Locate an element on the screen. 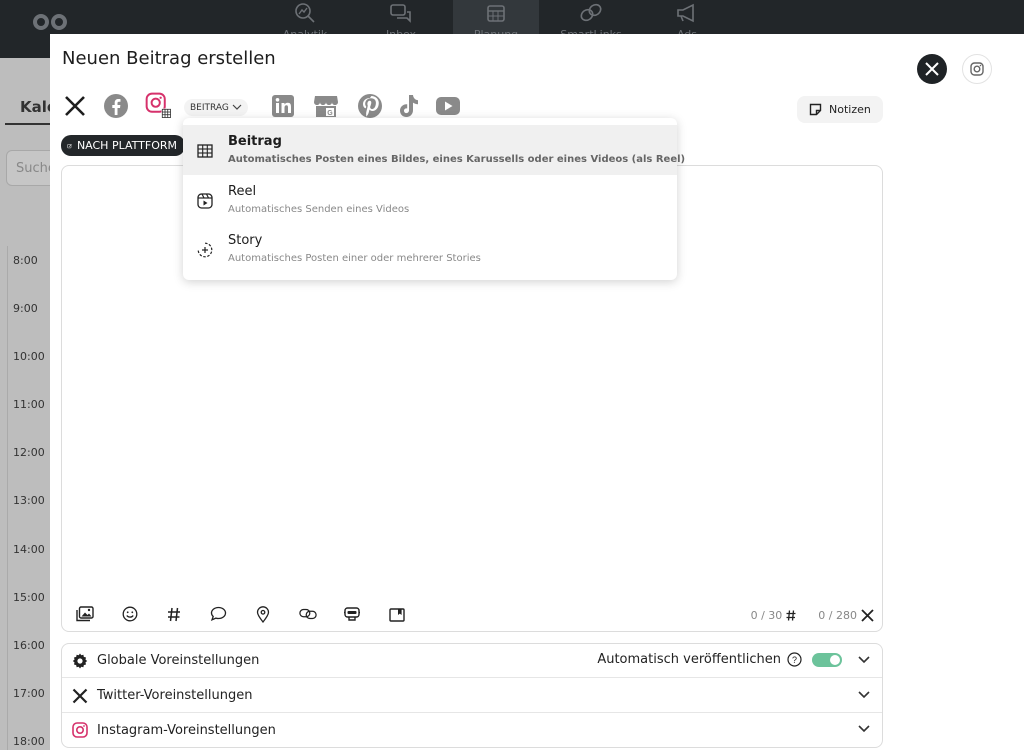 The image size is (1024, 750). format-option-description: Automatisches Senden eines Videos is located at coordinates (319, 209).